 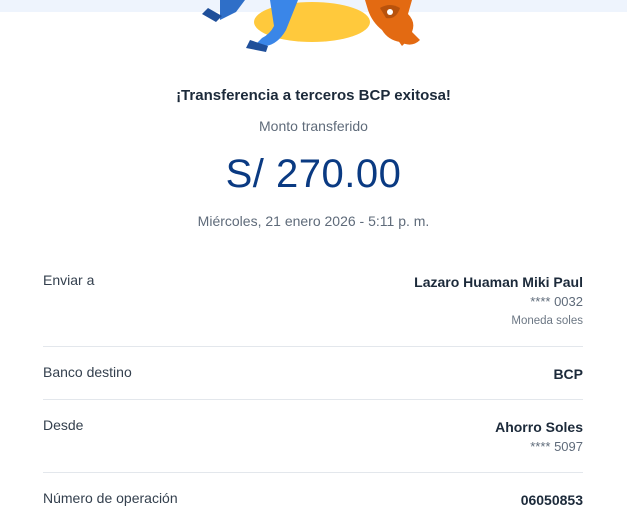 What do you see at coordinates (313, 126) in the screenshot?
I see `amount-label: Monto transferido` at bounding box center [313, 126].